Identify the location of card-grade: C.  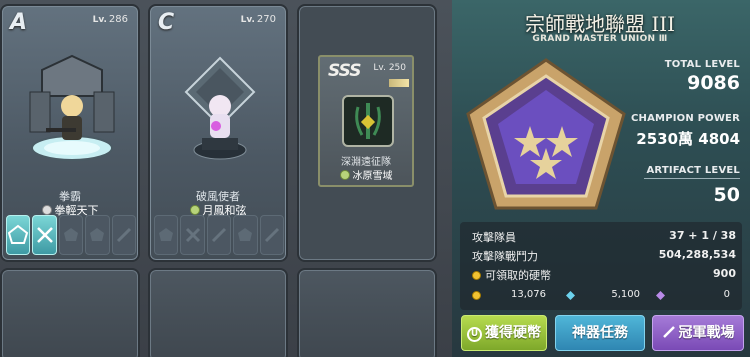
(166, 22).